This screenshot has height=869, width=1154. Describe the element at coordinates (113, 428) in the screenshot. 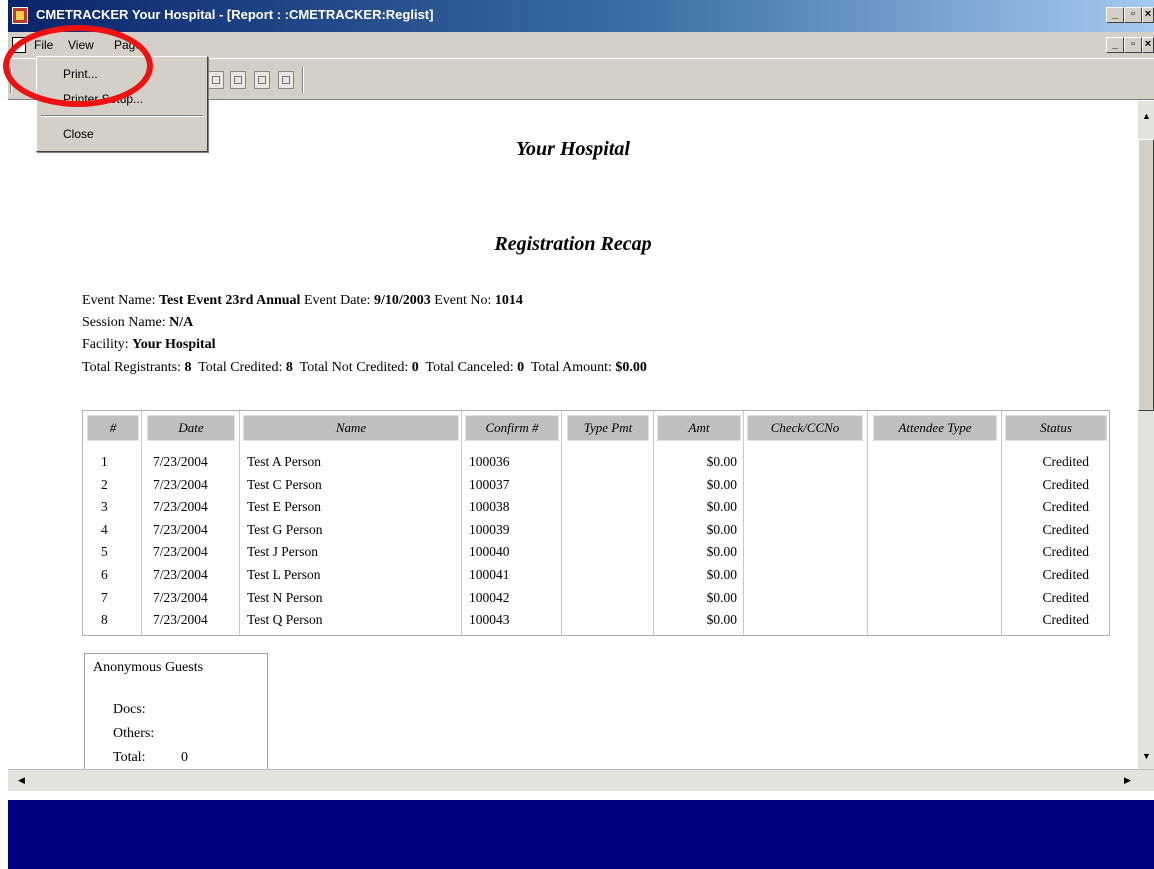

I see `column-header: #` at that location.